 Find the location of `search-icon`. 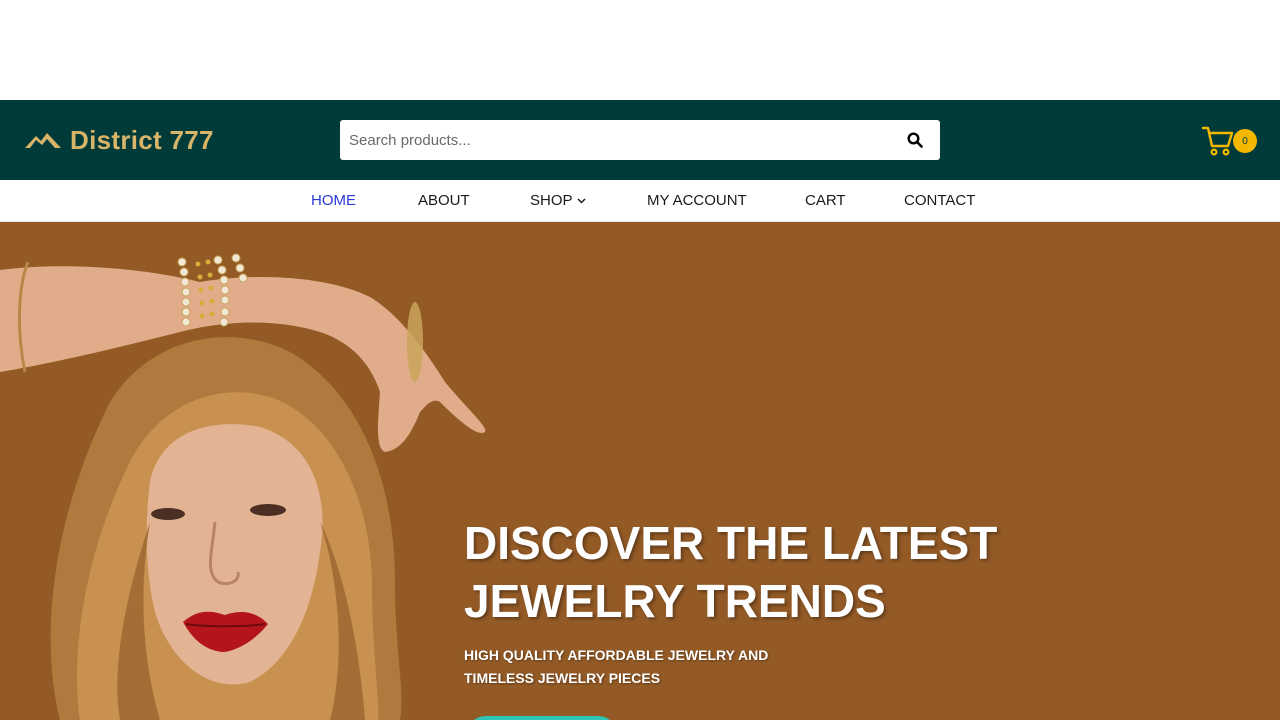

search-icon is located at coordinates (915, 140).